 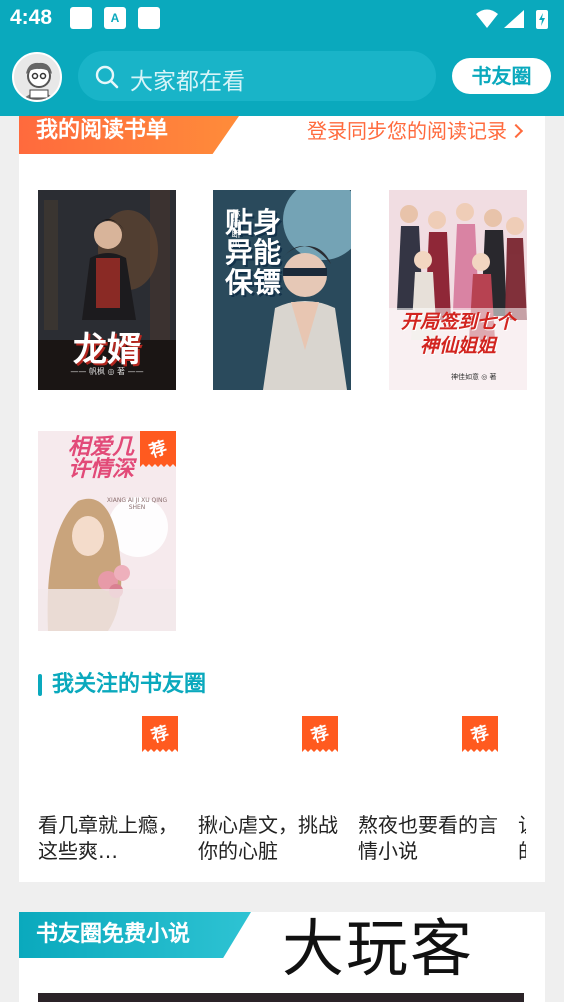 I want to click on book-cover-author: 神佳如意 ◎ 著, so click(x=474, y=377).